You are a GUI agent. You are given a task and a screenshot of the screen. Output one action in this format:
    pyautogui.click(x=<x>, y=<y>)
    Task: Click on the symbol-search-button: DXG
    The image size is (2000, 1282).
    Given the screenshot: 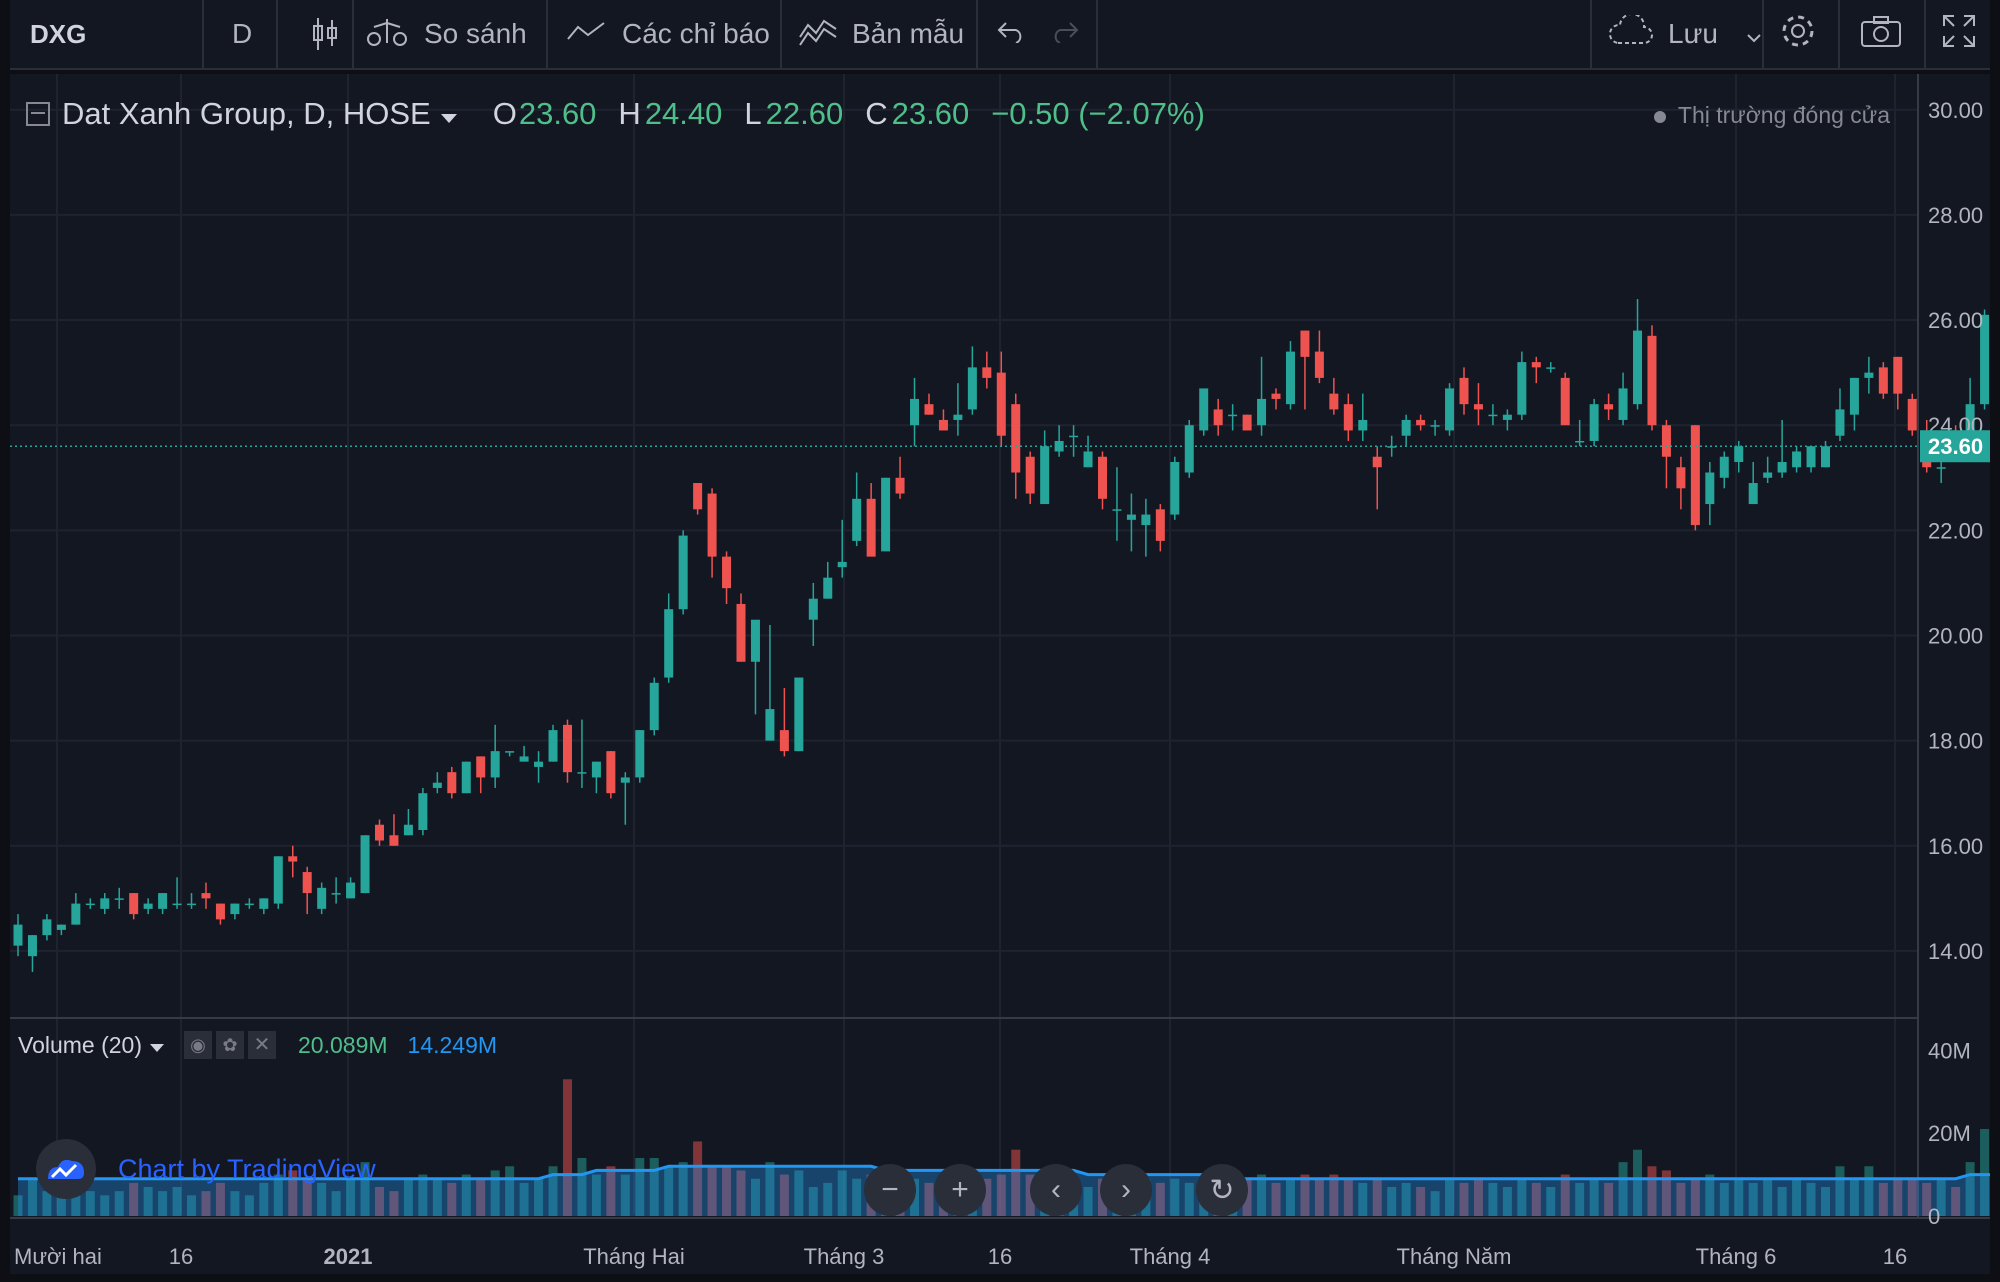 What is the action you would take?
    pyautogui.click(x=58, y=34)
    